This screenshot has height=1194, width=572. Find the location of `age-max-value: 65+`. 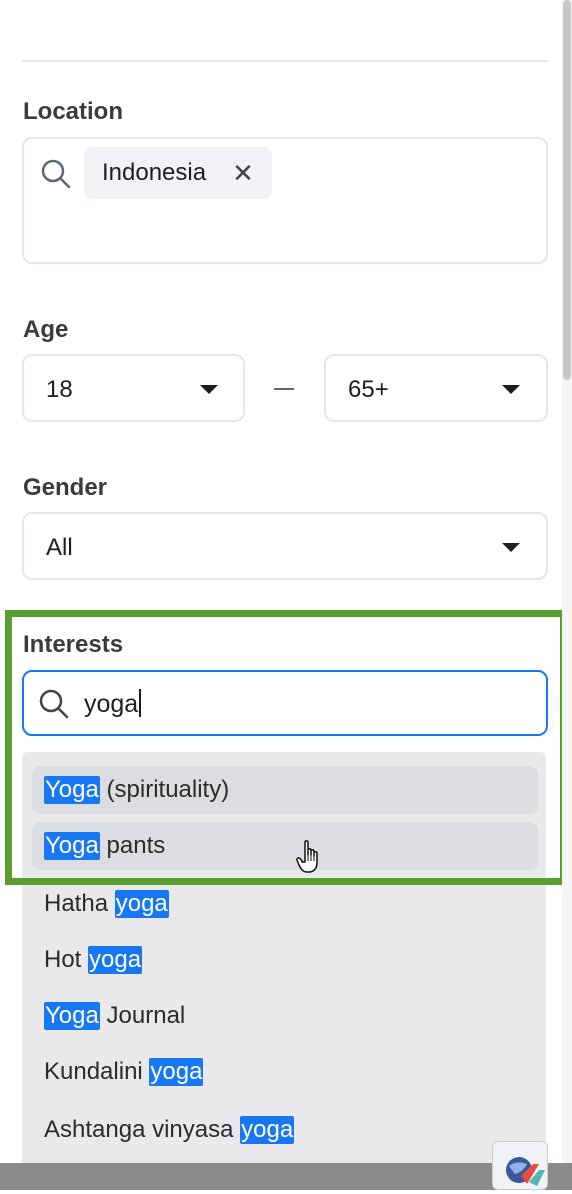

age-max-value: 65+ is located at coordinates (368, 389).